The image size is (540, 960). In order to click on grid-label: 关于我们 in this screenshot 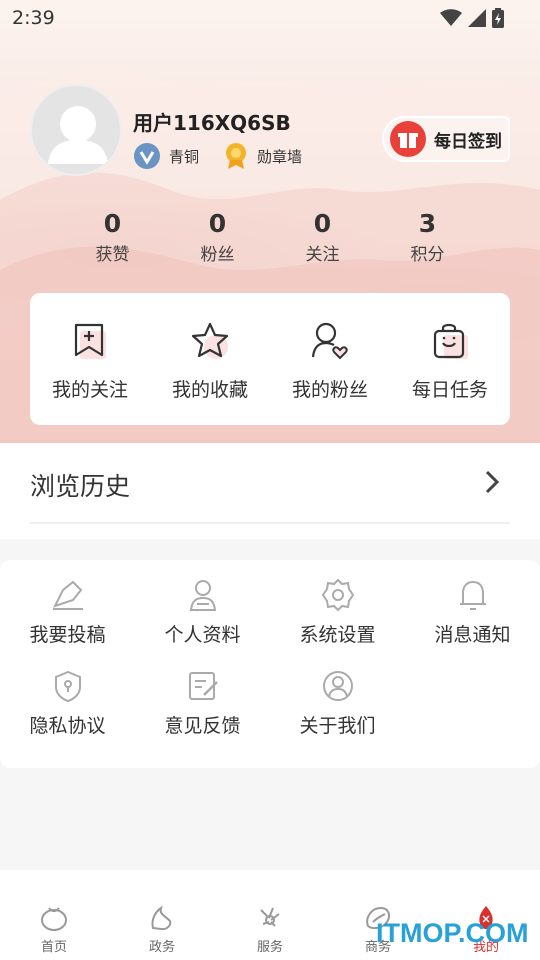, I will do `click(337, 726)`.